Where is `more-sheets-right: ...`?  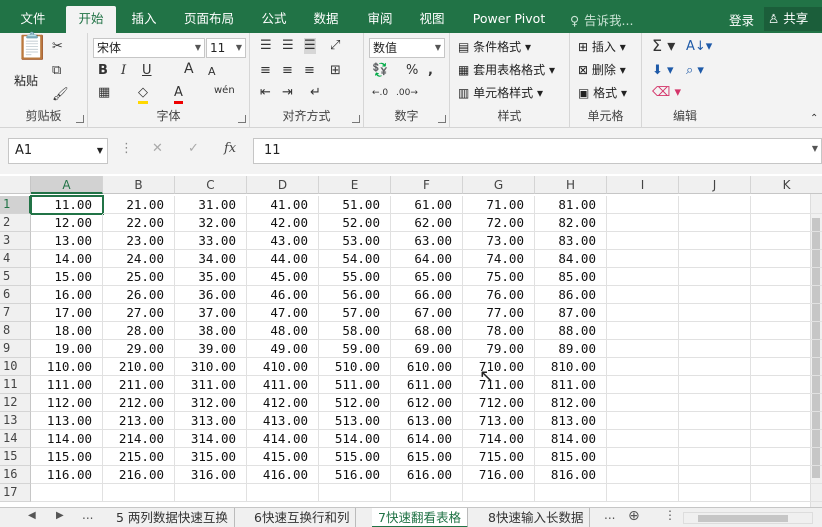 more-sheets-right: ... is located at coordinates (609, 515).